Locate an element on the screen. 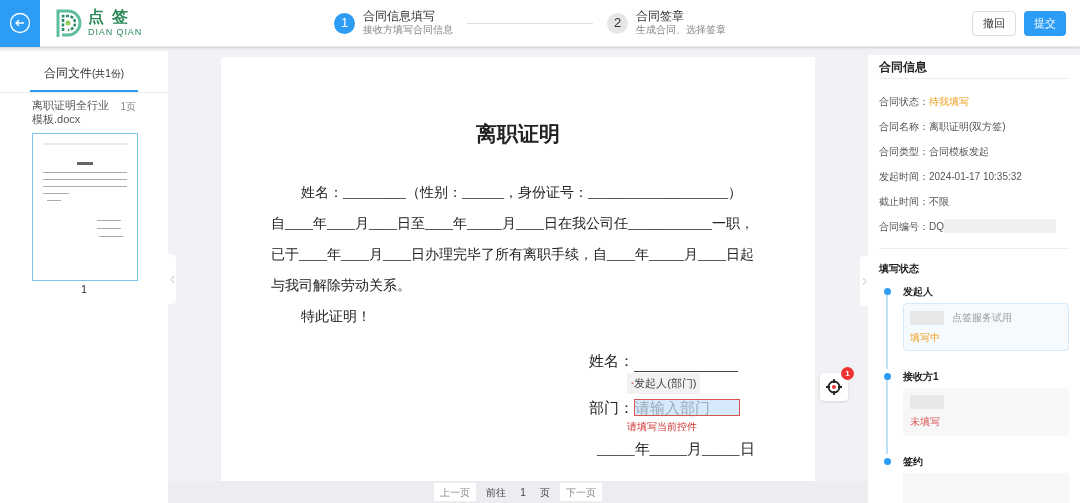 The image size is (1080, 503). notification-badge: 1 is located at coordinates (847, 373).